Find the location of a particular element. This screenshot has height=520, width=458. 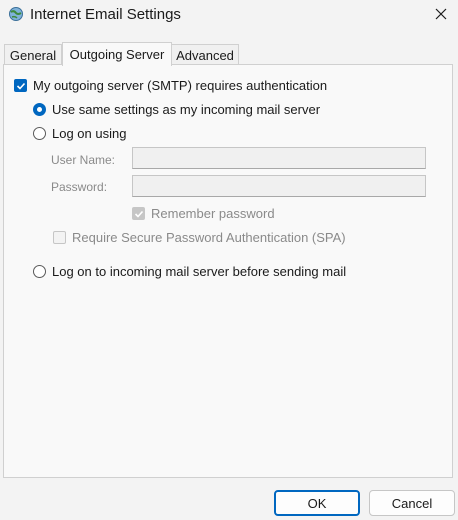

ok-button: OK is located at coordinates (317, 503).